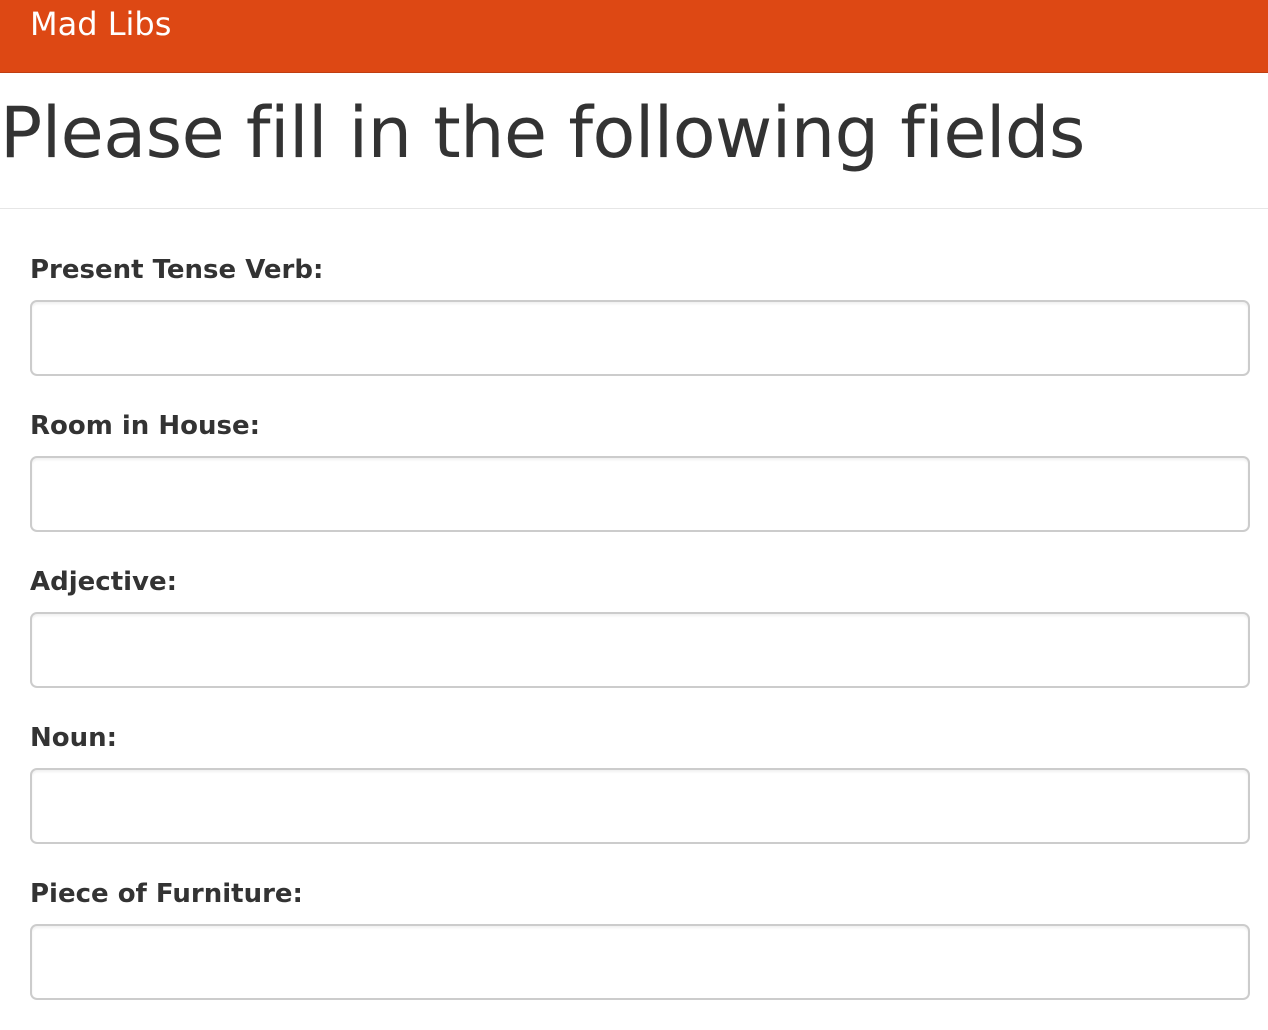 Image resolution: width=1268 pixels, height=1030 pixels. I want to click on form-group-adjective: Adjective:, so click(640, 640).